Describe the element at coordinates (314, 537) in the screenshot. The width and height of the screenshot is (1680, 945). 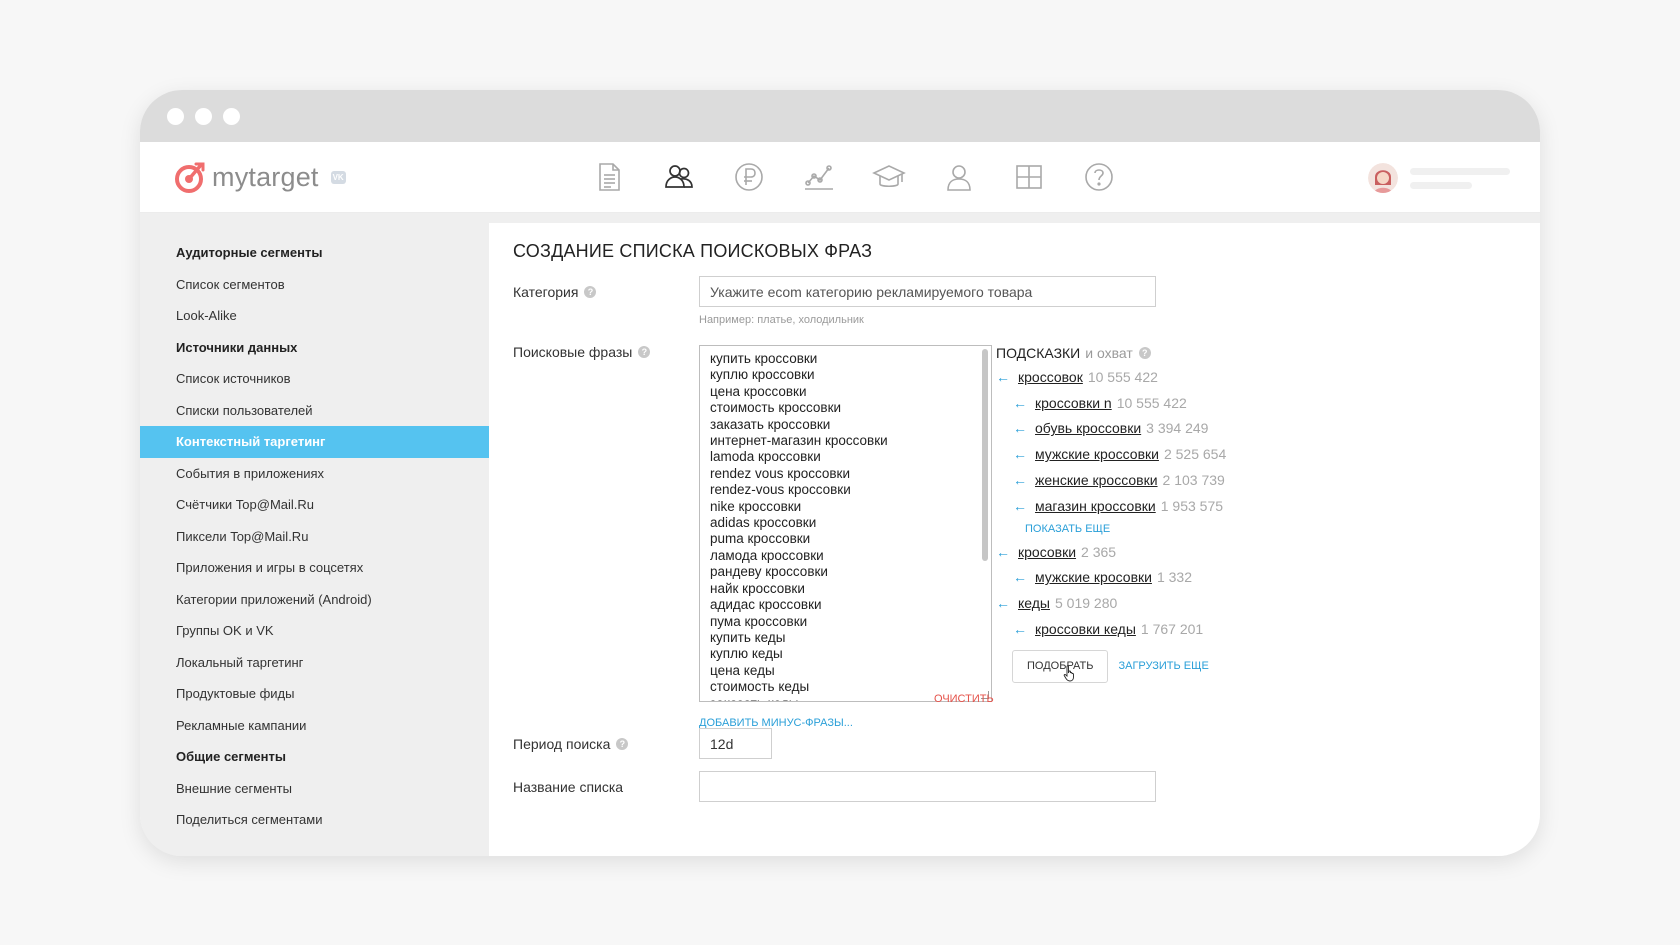
I see `sidebar-item: Пиксели Top@Mail.Ru` at that location.